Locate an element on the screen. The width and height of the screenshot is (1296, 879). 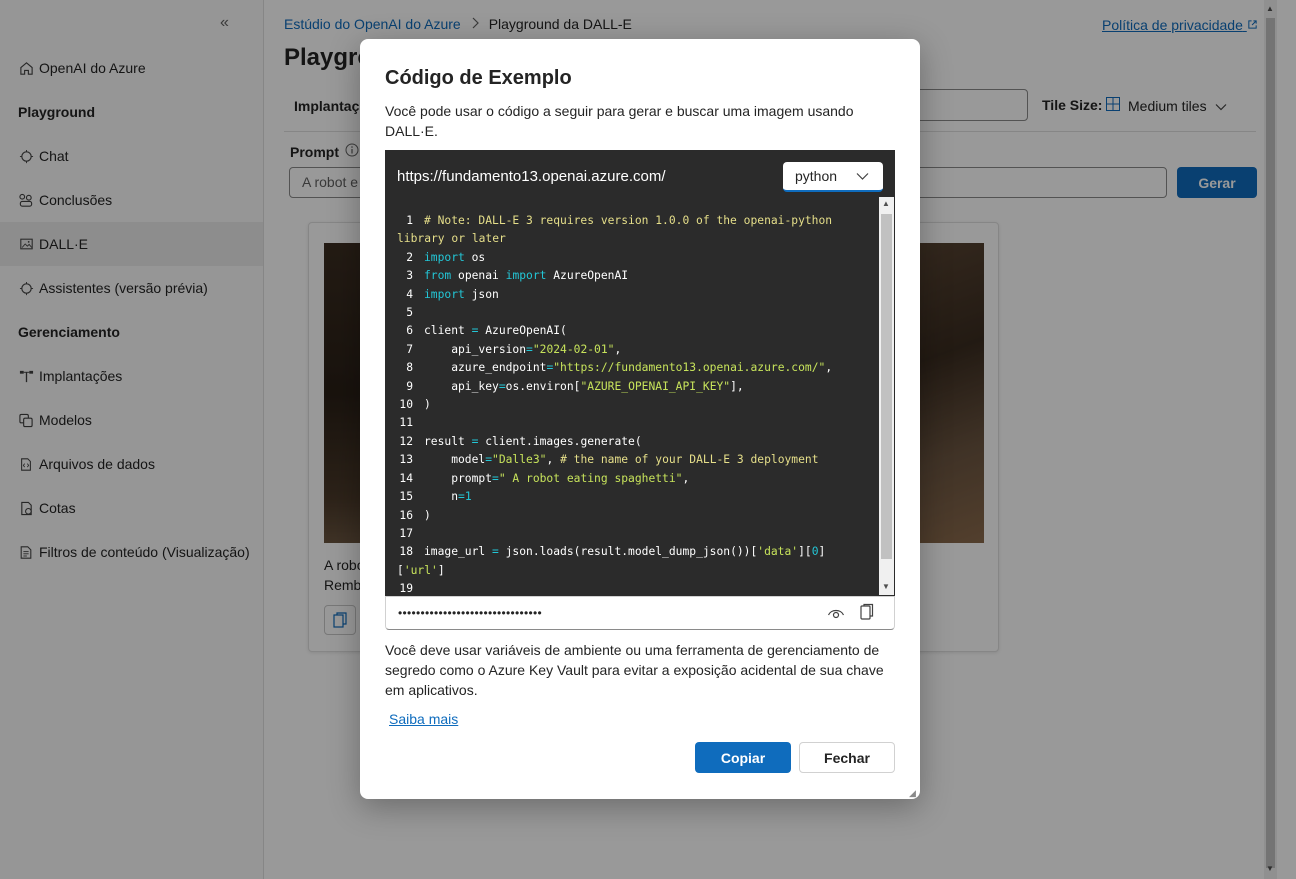
line-number: 19 is located at coordinates (406, 589).